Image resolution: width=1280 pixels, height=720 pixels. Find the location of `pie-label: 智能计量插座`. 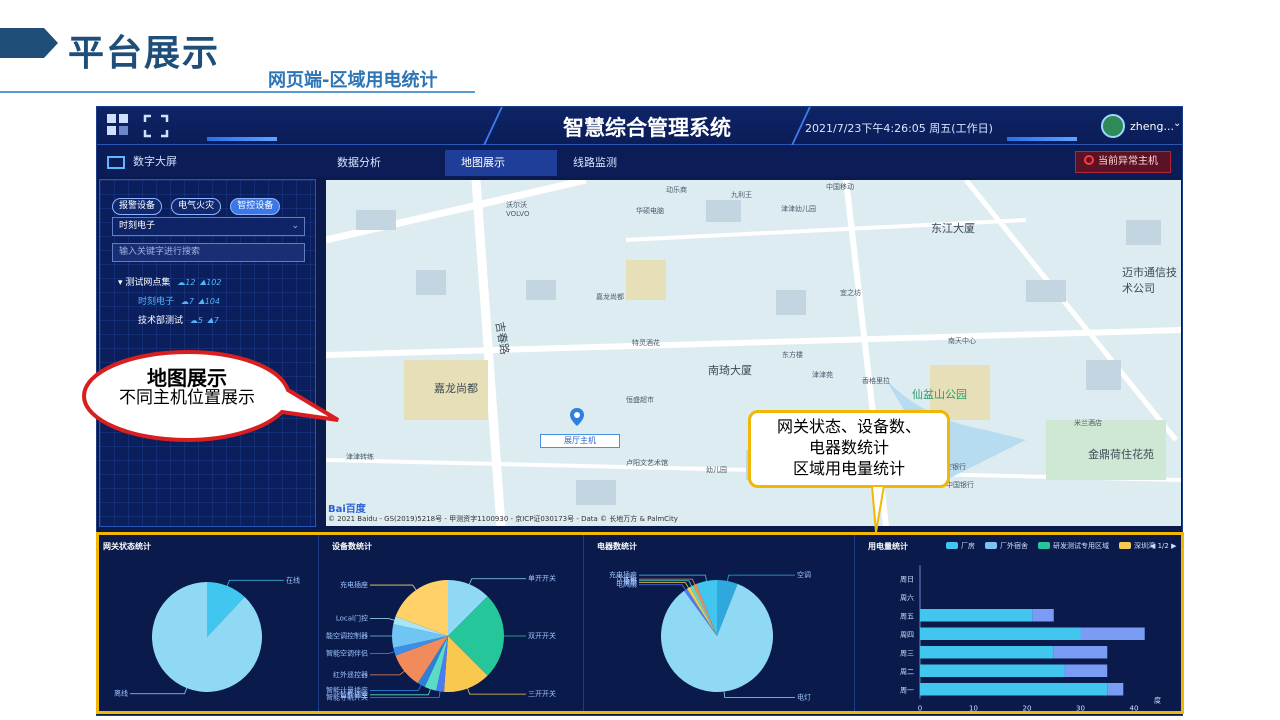

pie-label: 智能计量插座 is located at coordinates (347, 689).